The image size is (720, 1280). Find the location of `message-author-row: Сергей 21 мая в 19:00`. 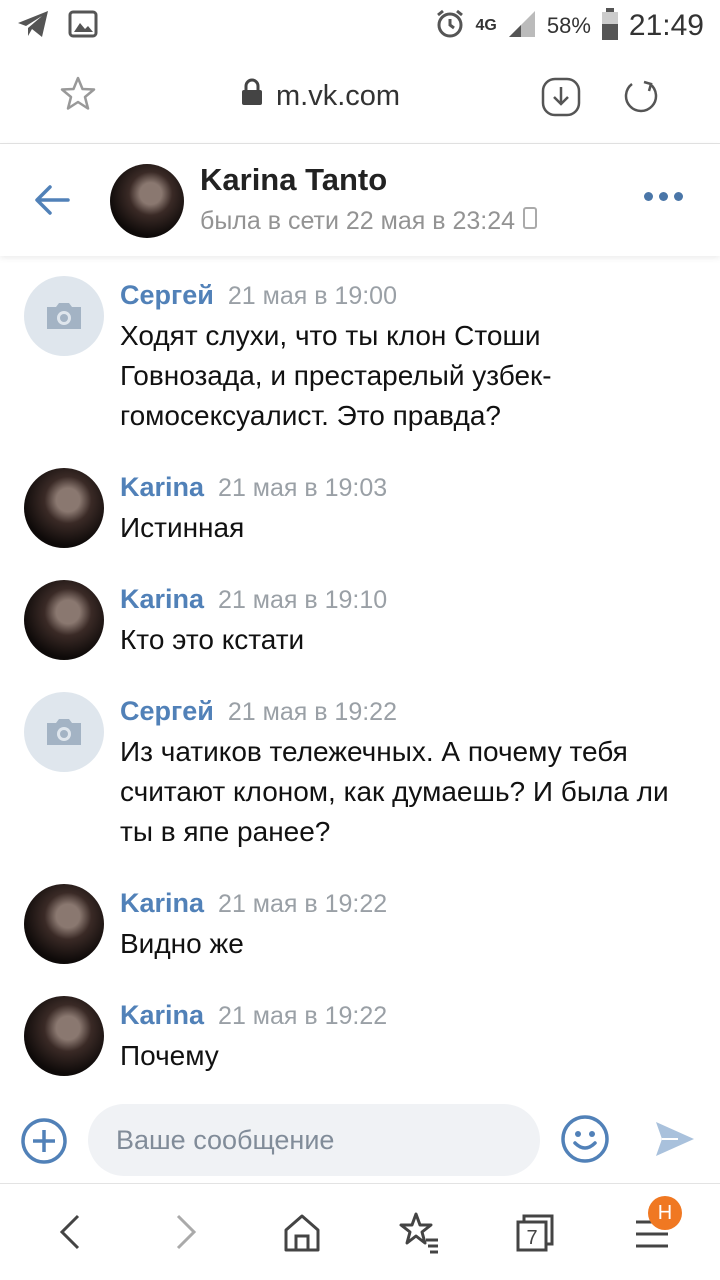

message-author-row: Сергей 21 мая в 19:00 is located at coordinates (258, 295).